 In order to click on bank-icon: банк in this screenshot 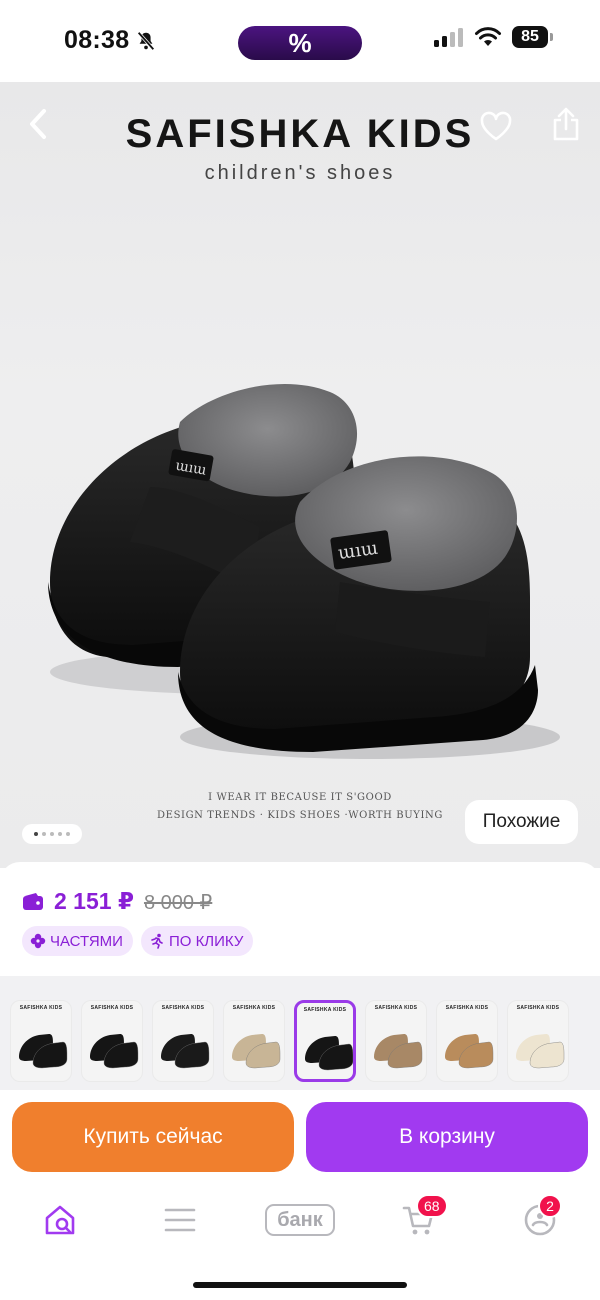, I will do `click(300, 1220)`.